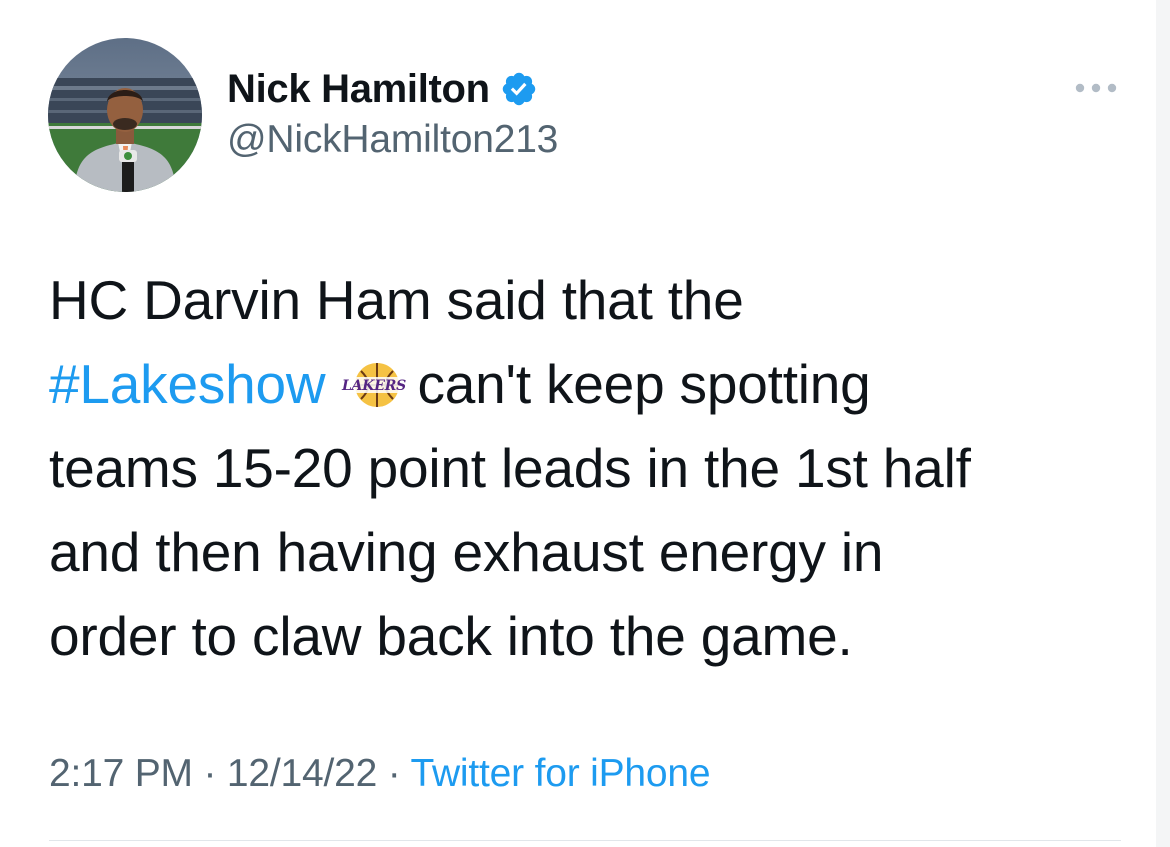  Describe the element at coordinates (451, 636) in the screenshot. I see `tweet-line: order to claw back into the game.` at that location.